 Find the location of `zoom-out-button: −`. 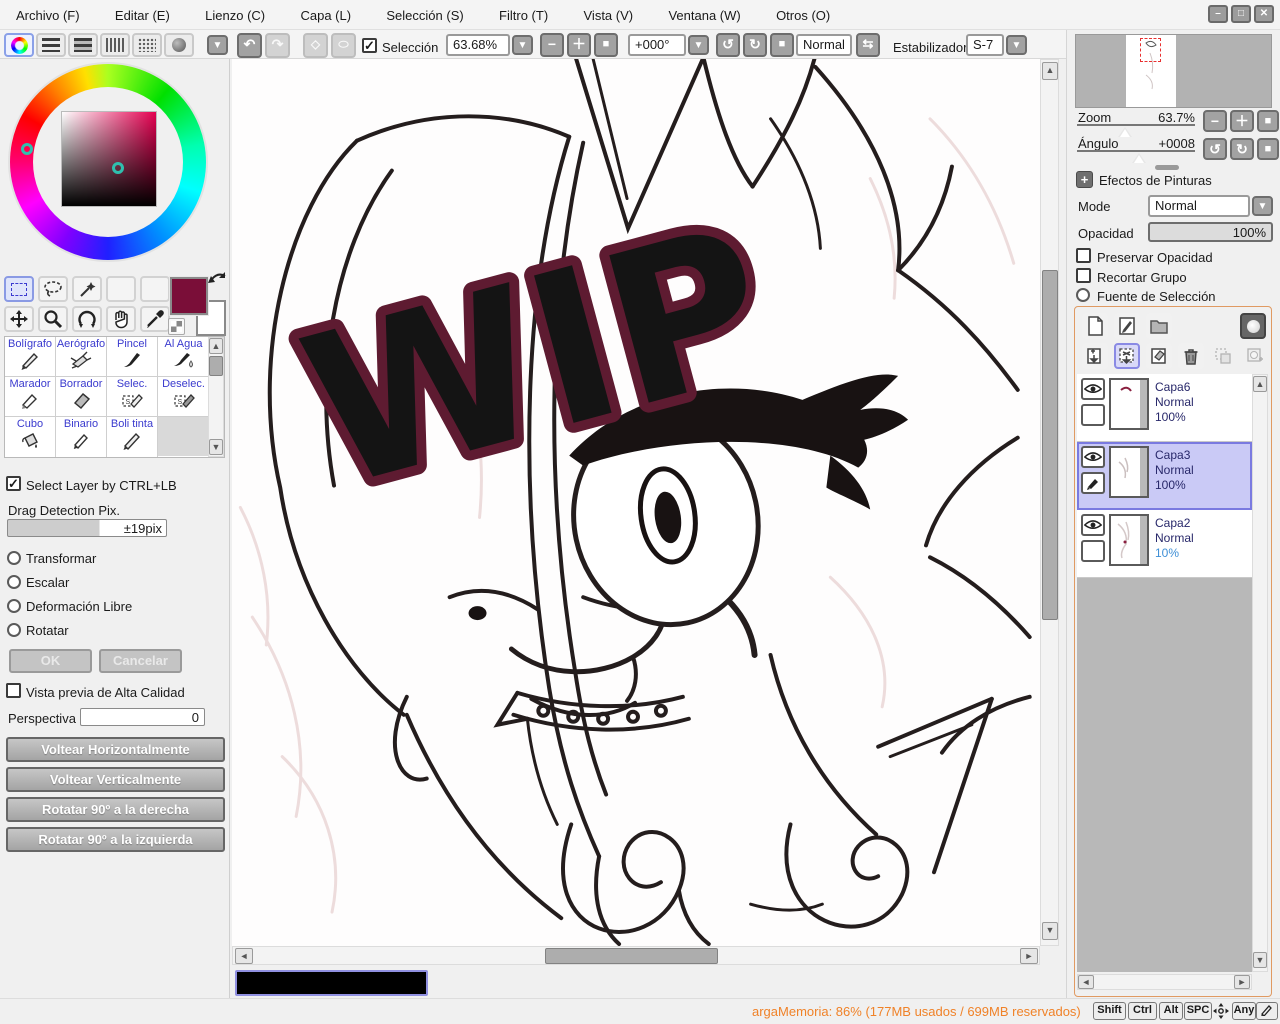

zoom-out-button: − is located at coordinates (552, 45).